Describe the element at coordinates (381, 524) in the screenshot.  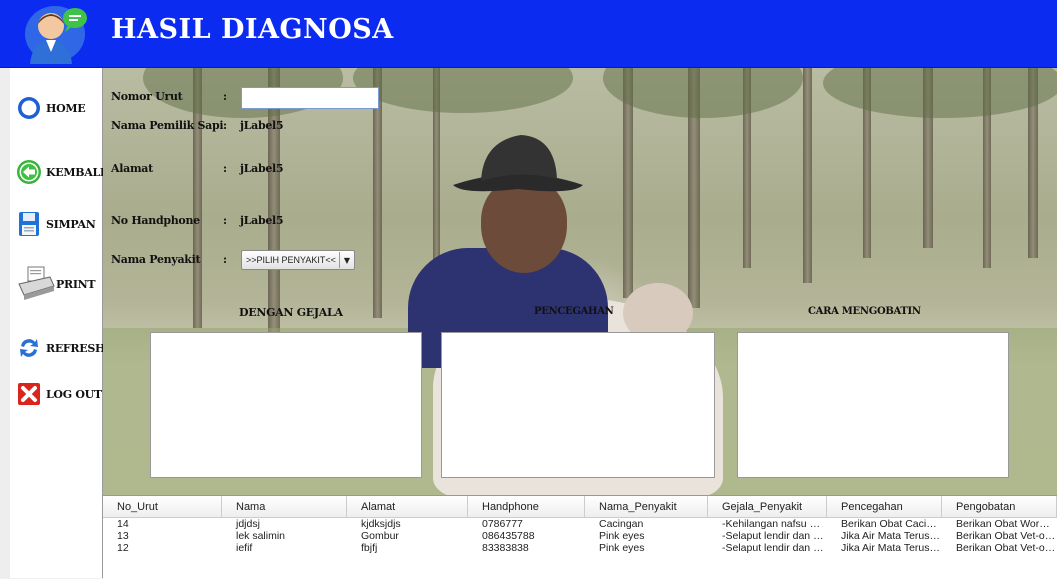
I see `table-cell: kjdksjdjs` at that location.